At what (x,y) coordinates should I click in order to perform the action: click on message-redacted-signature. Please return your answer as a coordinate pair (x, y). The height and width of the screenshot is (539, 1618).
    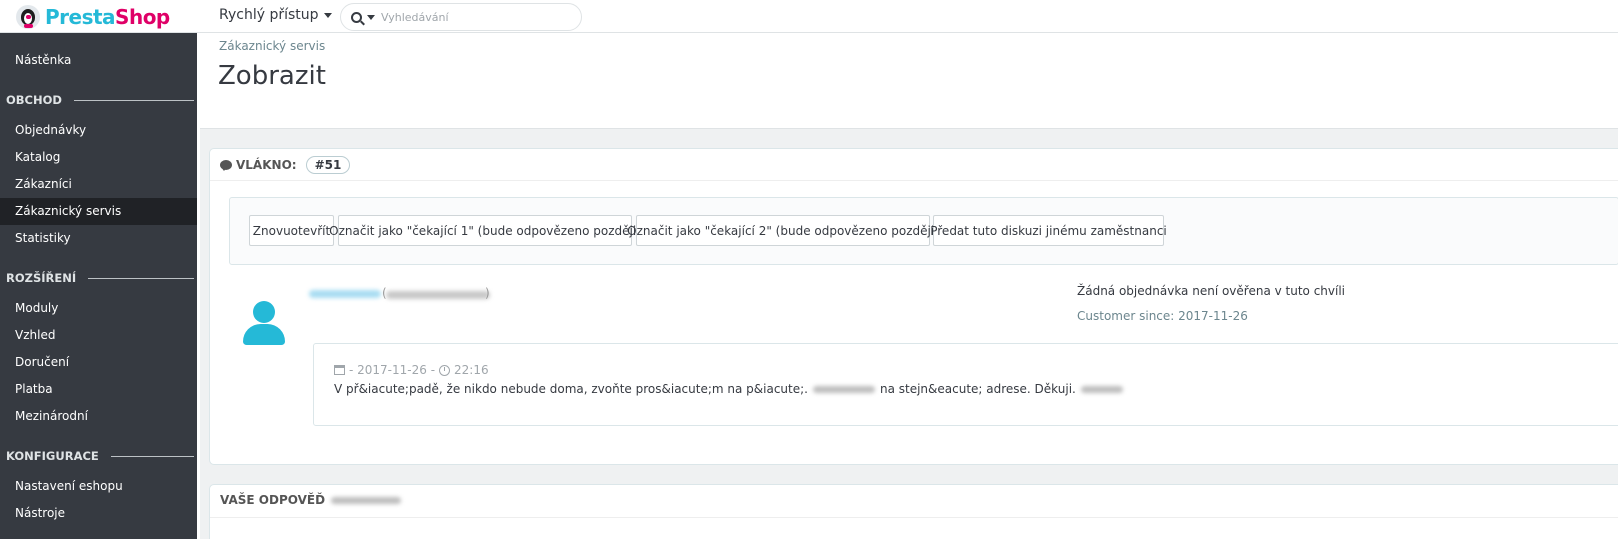
    Looking at the image, I should click on (1101, 389).